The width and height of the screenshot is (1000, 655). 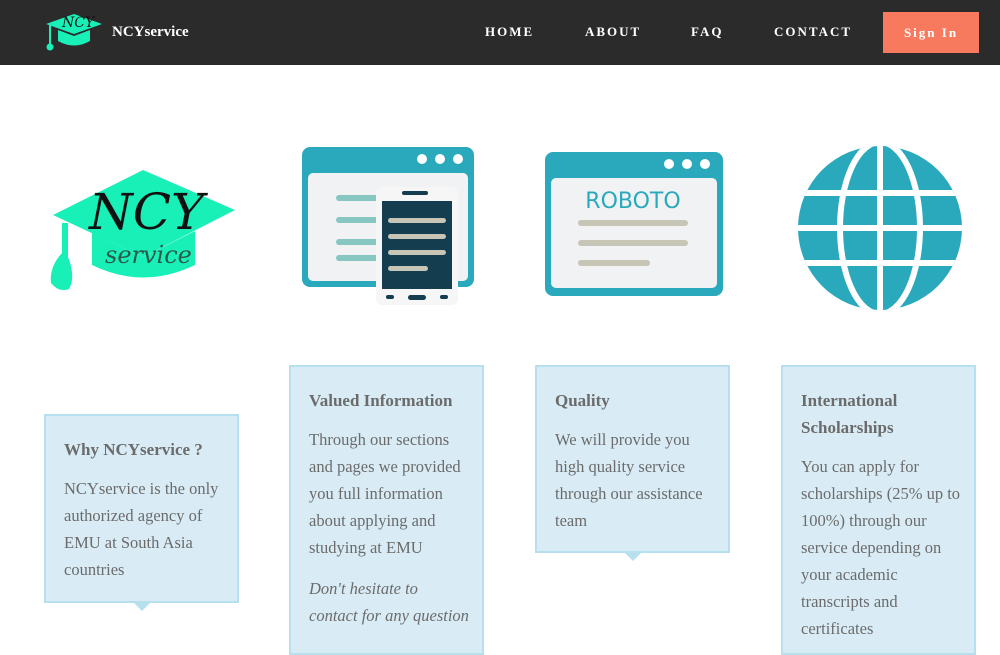 What do you see at coordinates (849, 414) in the screenshot?
I see `card-title: International Scholarships` at bounding box center [849, 414].